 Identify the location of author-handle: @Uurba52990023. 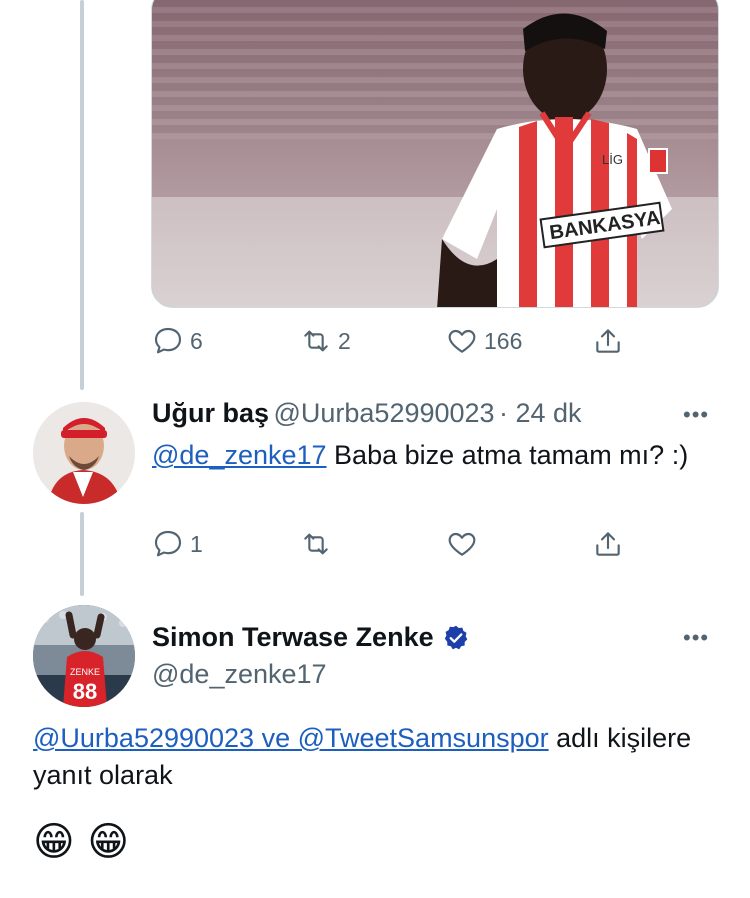
(383, 413).